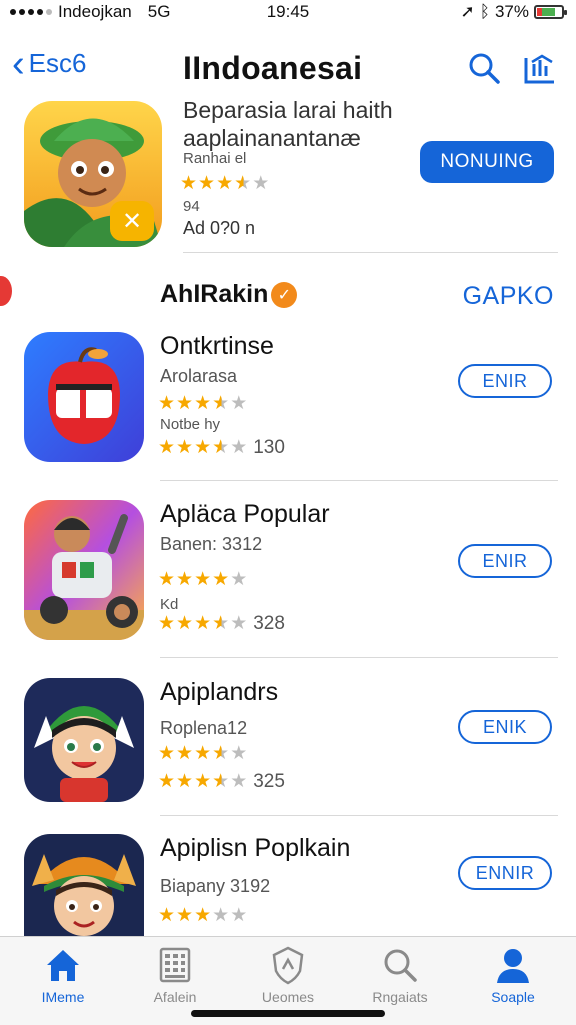 The height and width of the screenshot is (1025, 576). Describe the element at coordinates (288, 997) in the screenshot. I see `tab-label: Ueomes` at that location.